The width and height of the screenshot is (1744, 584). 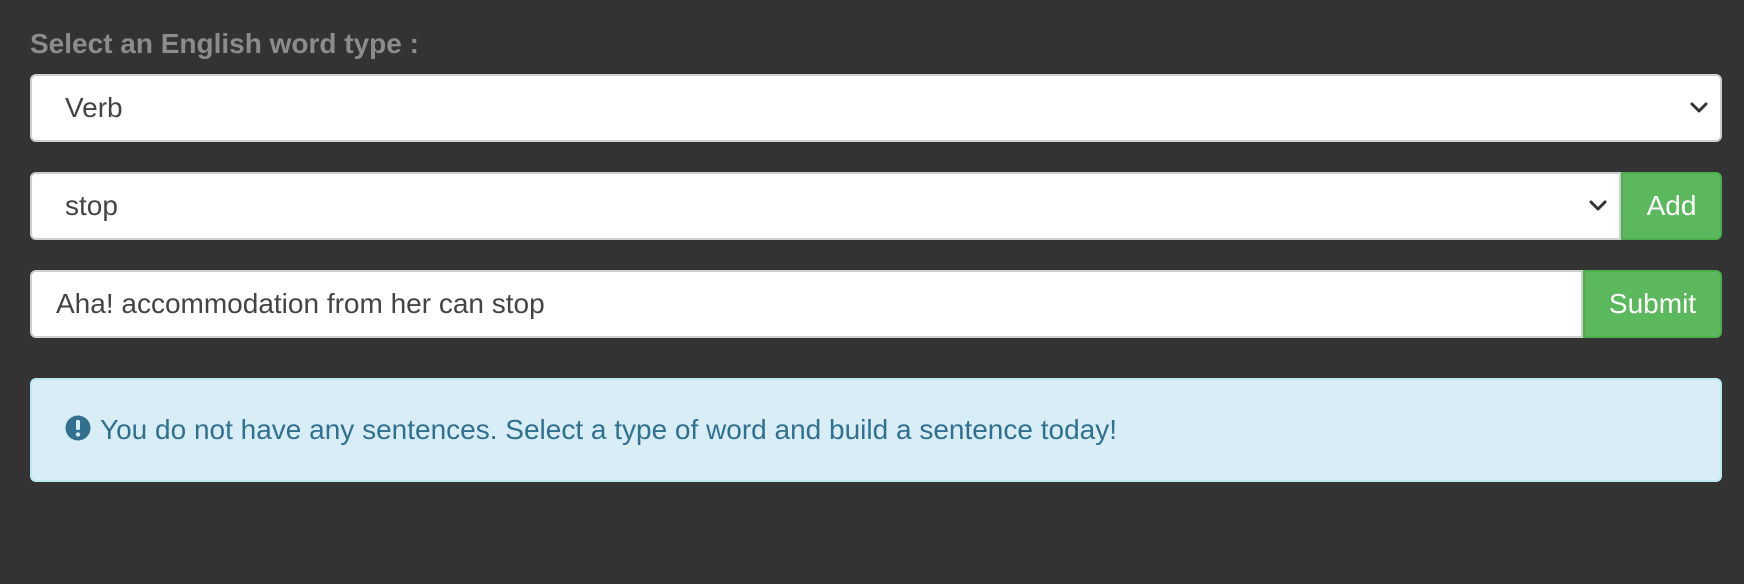 I want to click on word-select: stop, so click(x=825, y=206).